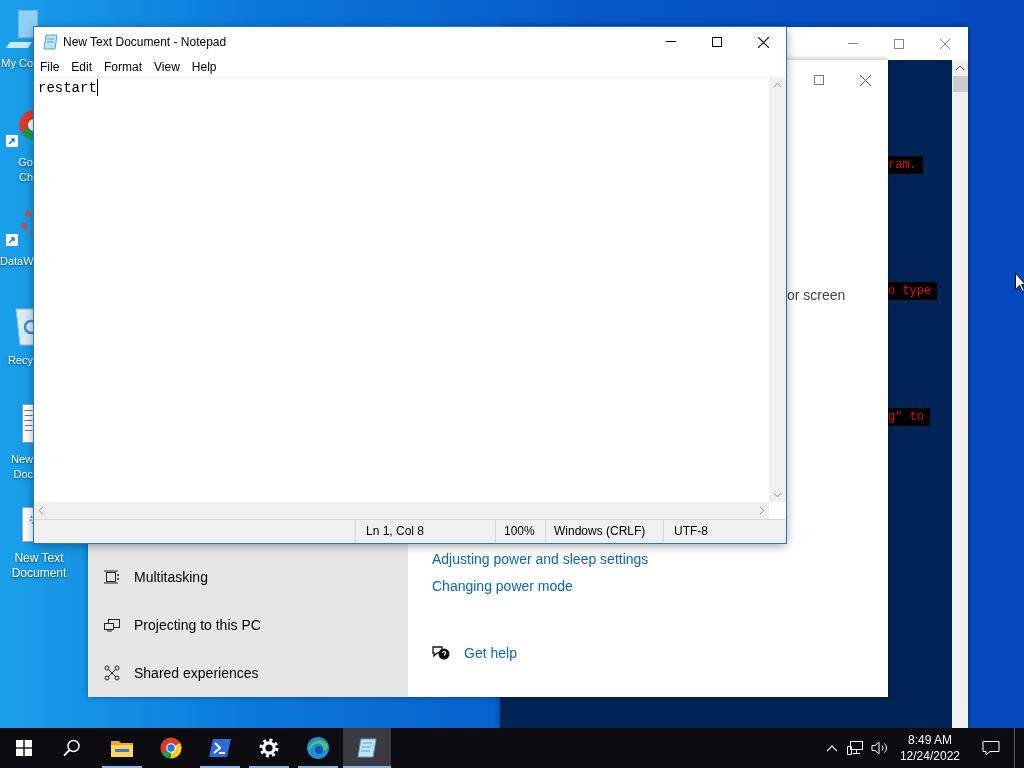 The height and width of the screenshot is (768, 1024). What do you see at coordinates (112, 673) in the screenshot?
I see `network-nodes-icon` at bounding box center [112, 673].